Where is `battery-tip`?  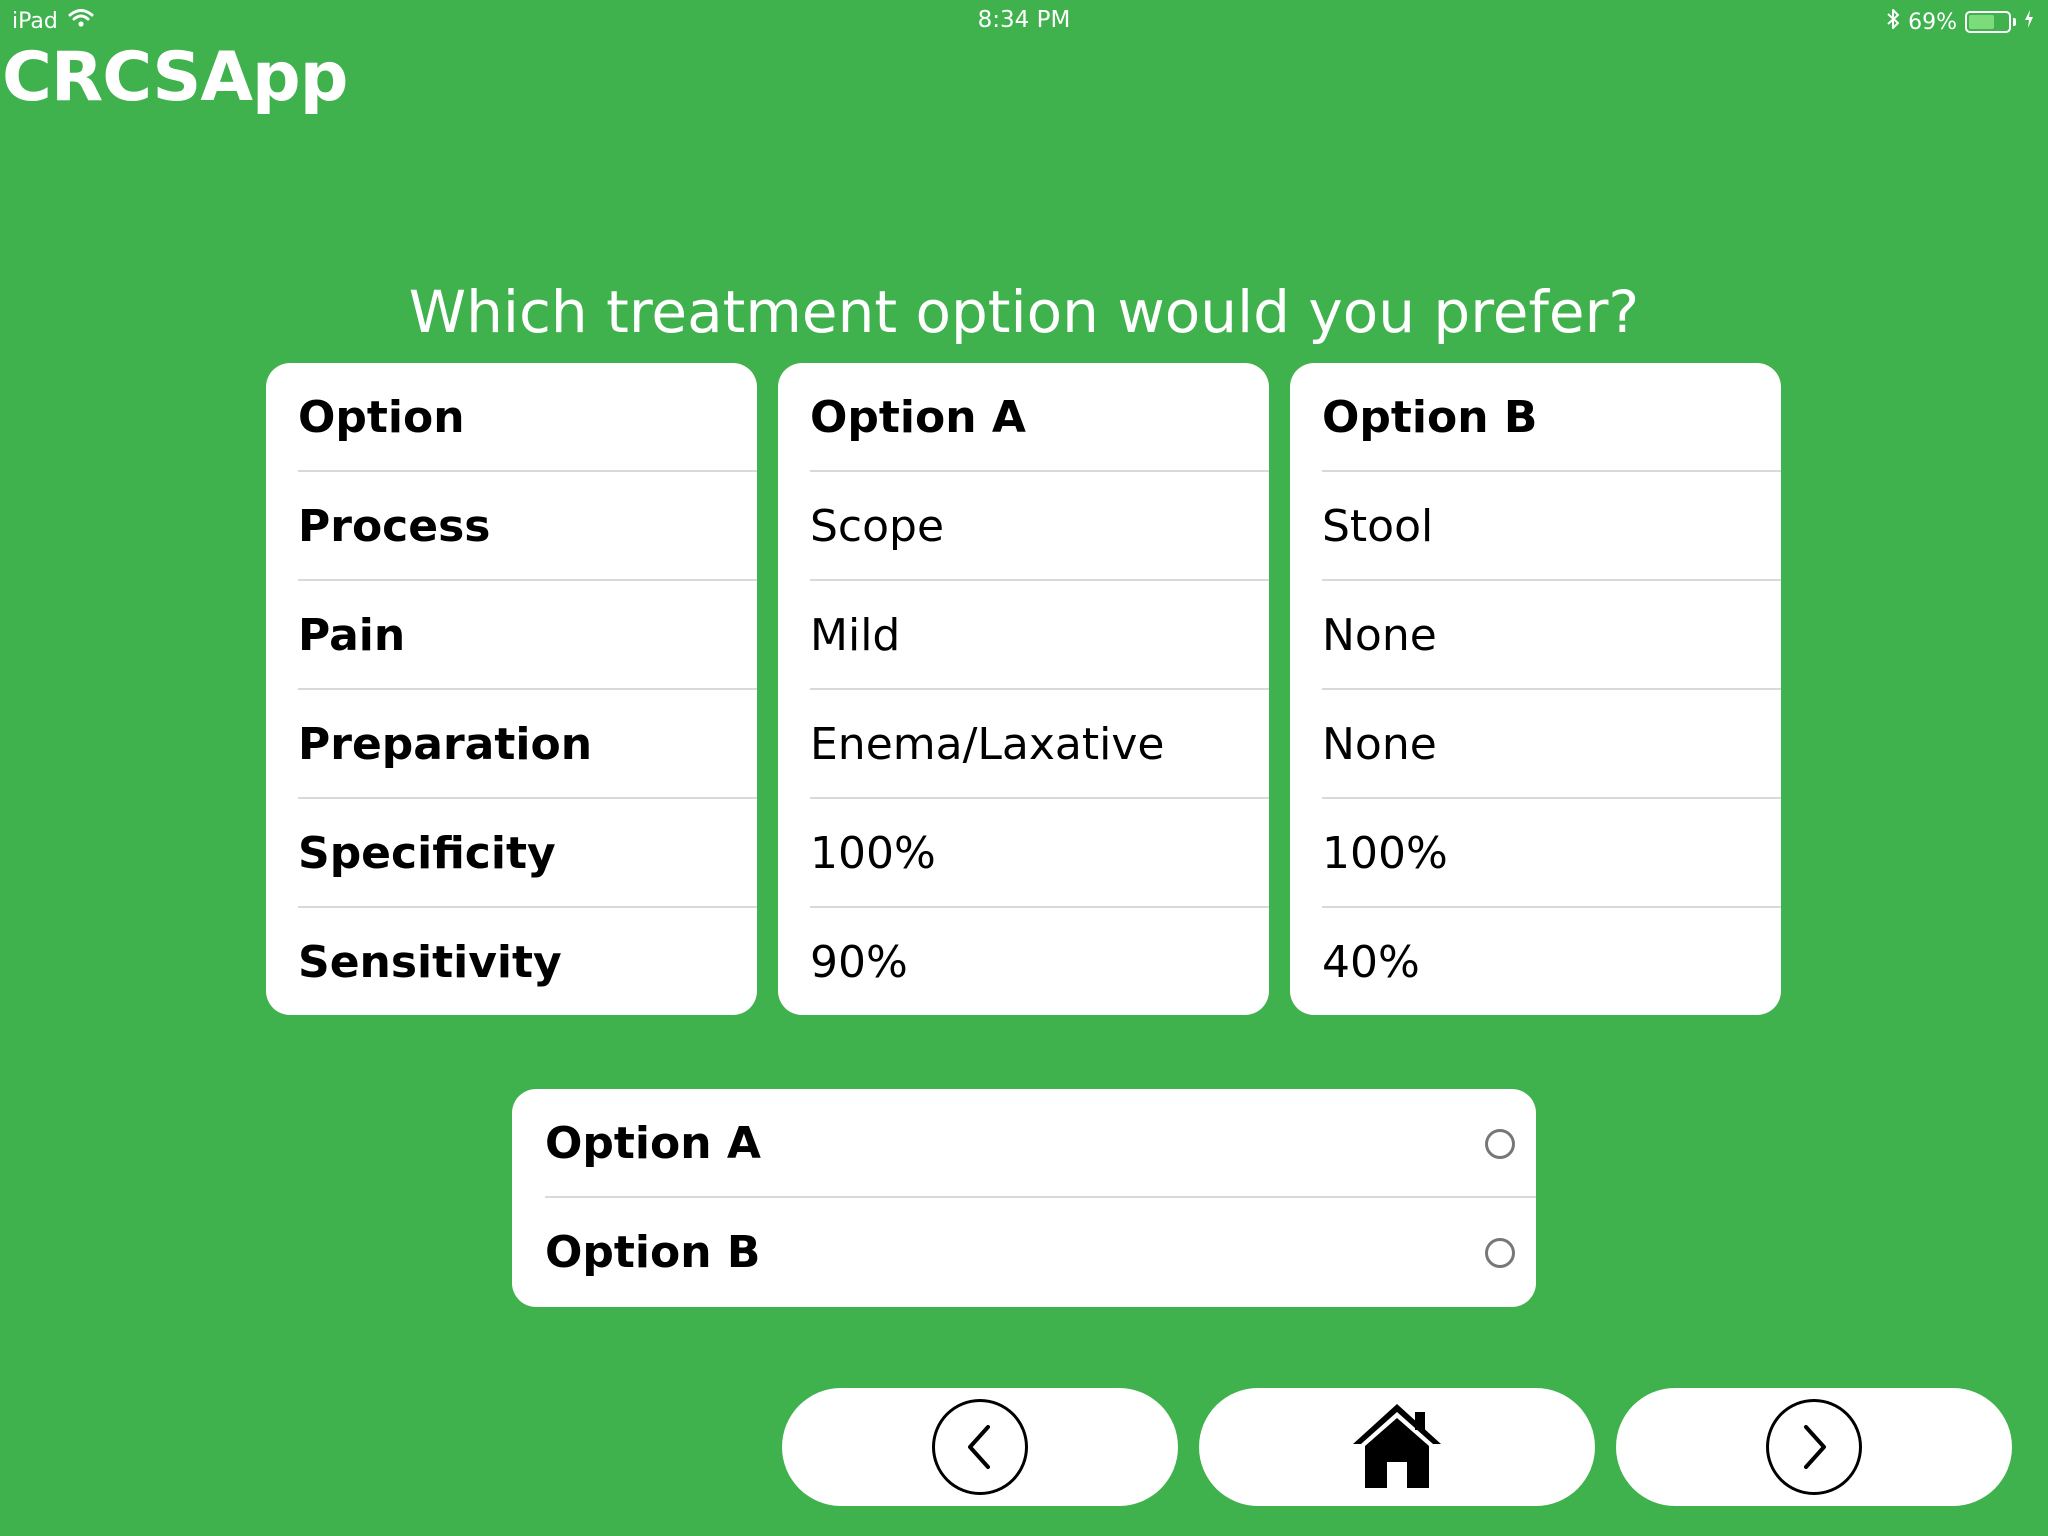 battery-tip is located at coordinates (2014, 22).